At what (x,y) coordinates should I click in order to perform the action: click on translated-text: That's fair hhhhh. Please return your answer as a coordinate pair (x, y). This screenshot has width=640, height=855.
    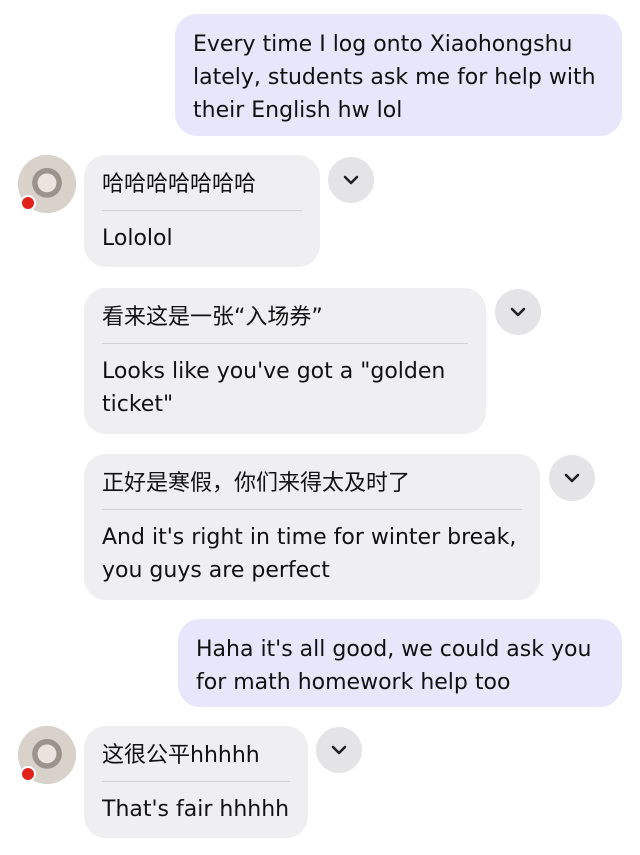
    Looking at the image, I should click on (196, 809).